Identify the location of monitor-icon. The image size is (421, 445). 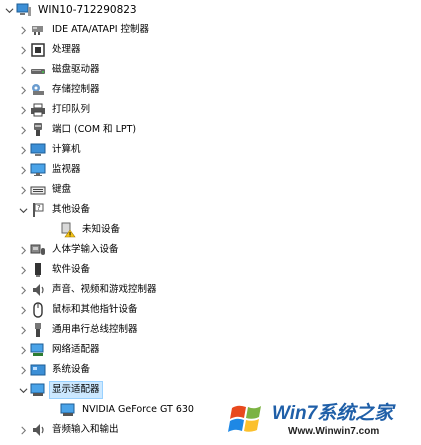
(38, 170).